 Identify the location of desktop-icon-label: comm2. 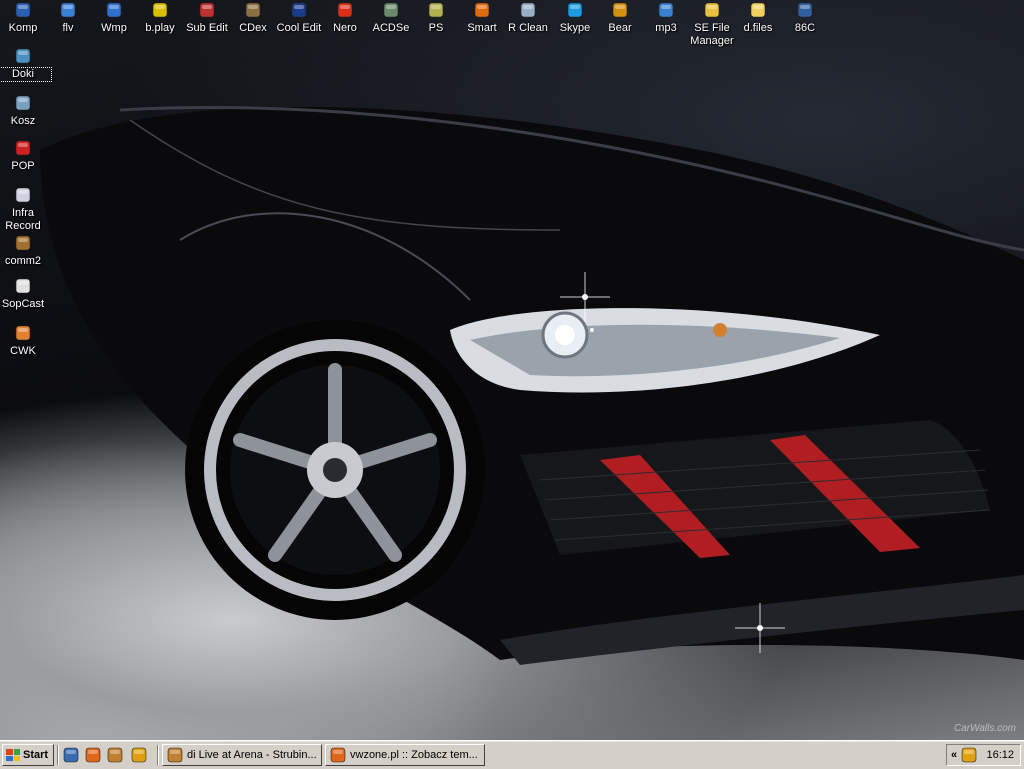
(23, 261).